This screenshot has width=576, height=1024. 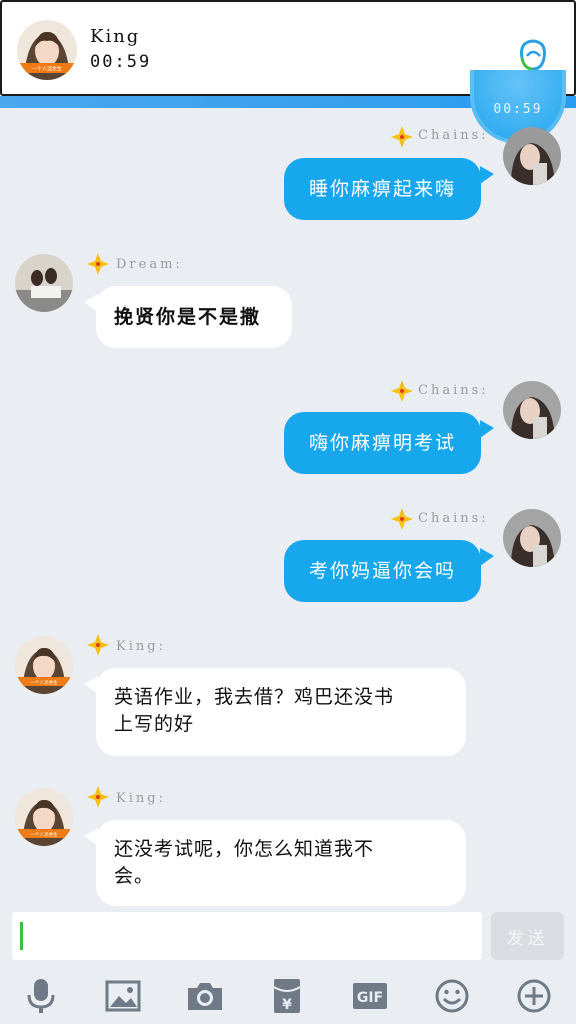 What do you see at coordinates (281, 863) in the screenshot?
I see `message-bubble: 还没考试呢，你怎么知道我不 会。` at bounding box center [281, 863].